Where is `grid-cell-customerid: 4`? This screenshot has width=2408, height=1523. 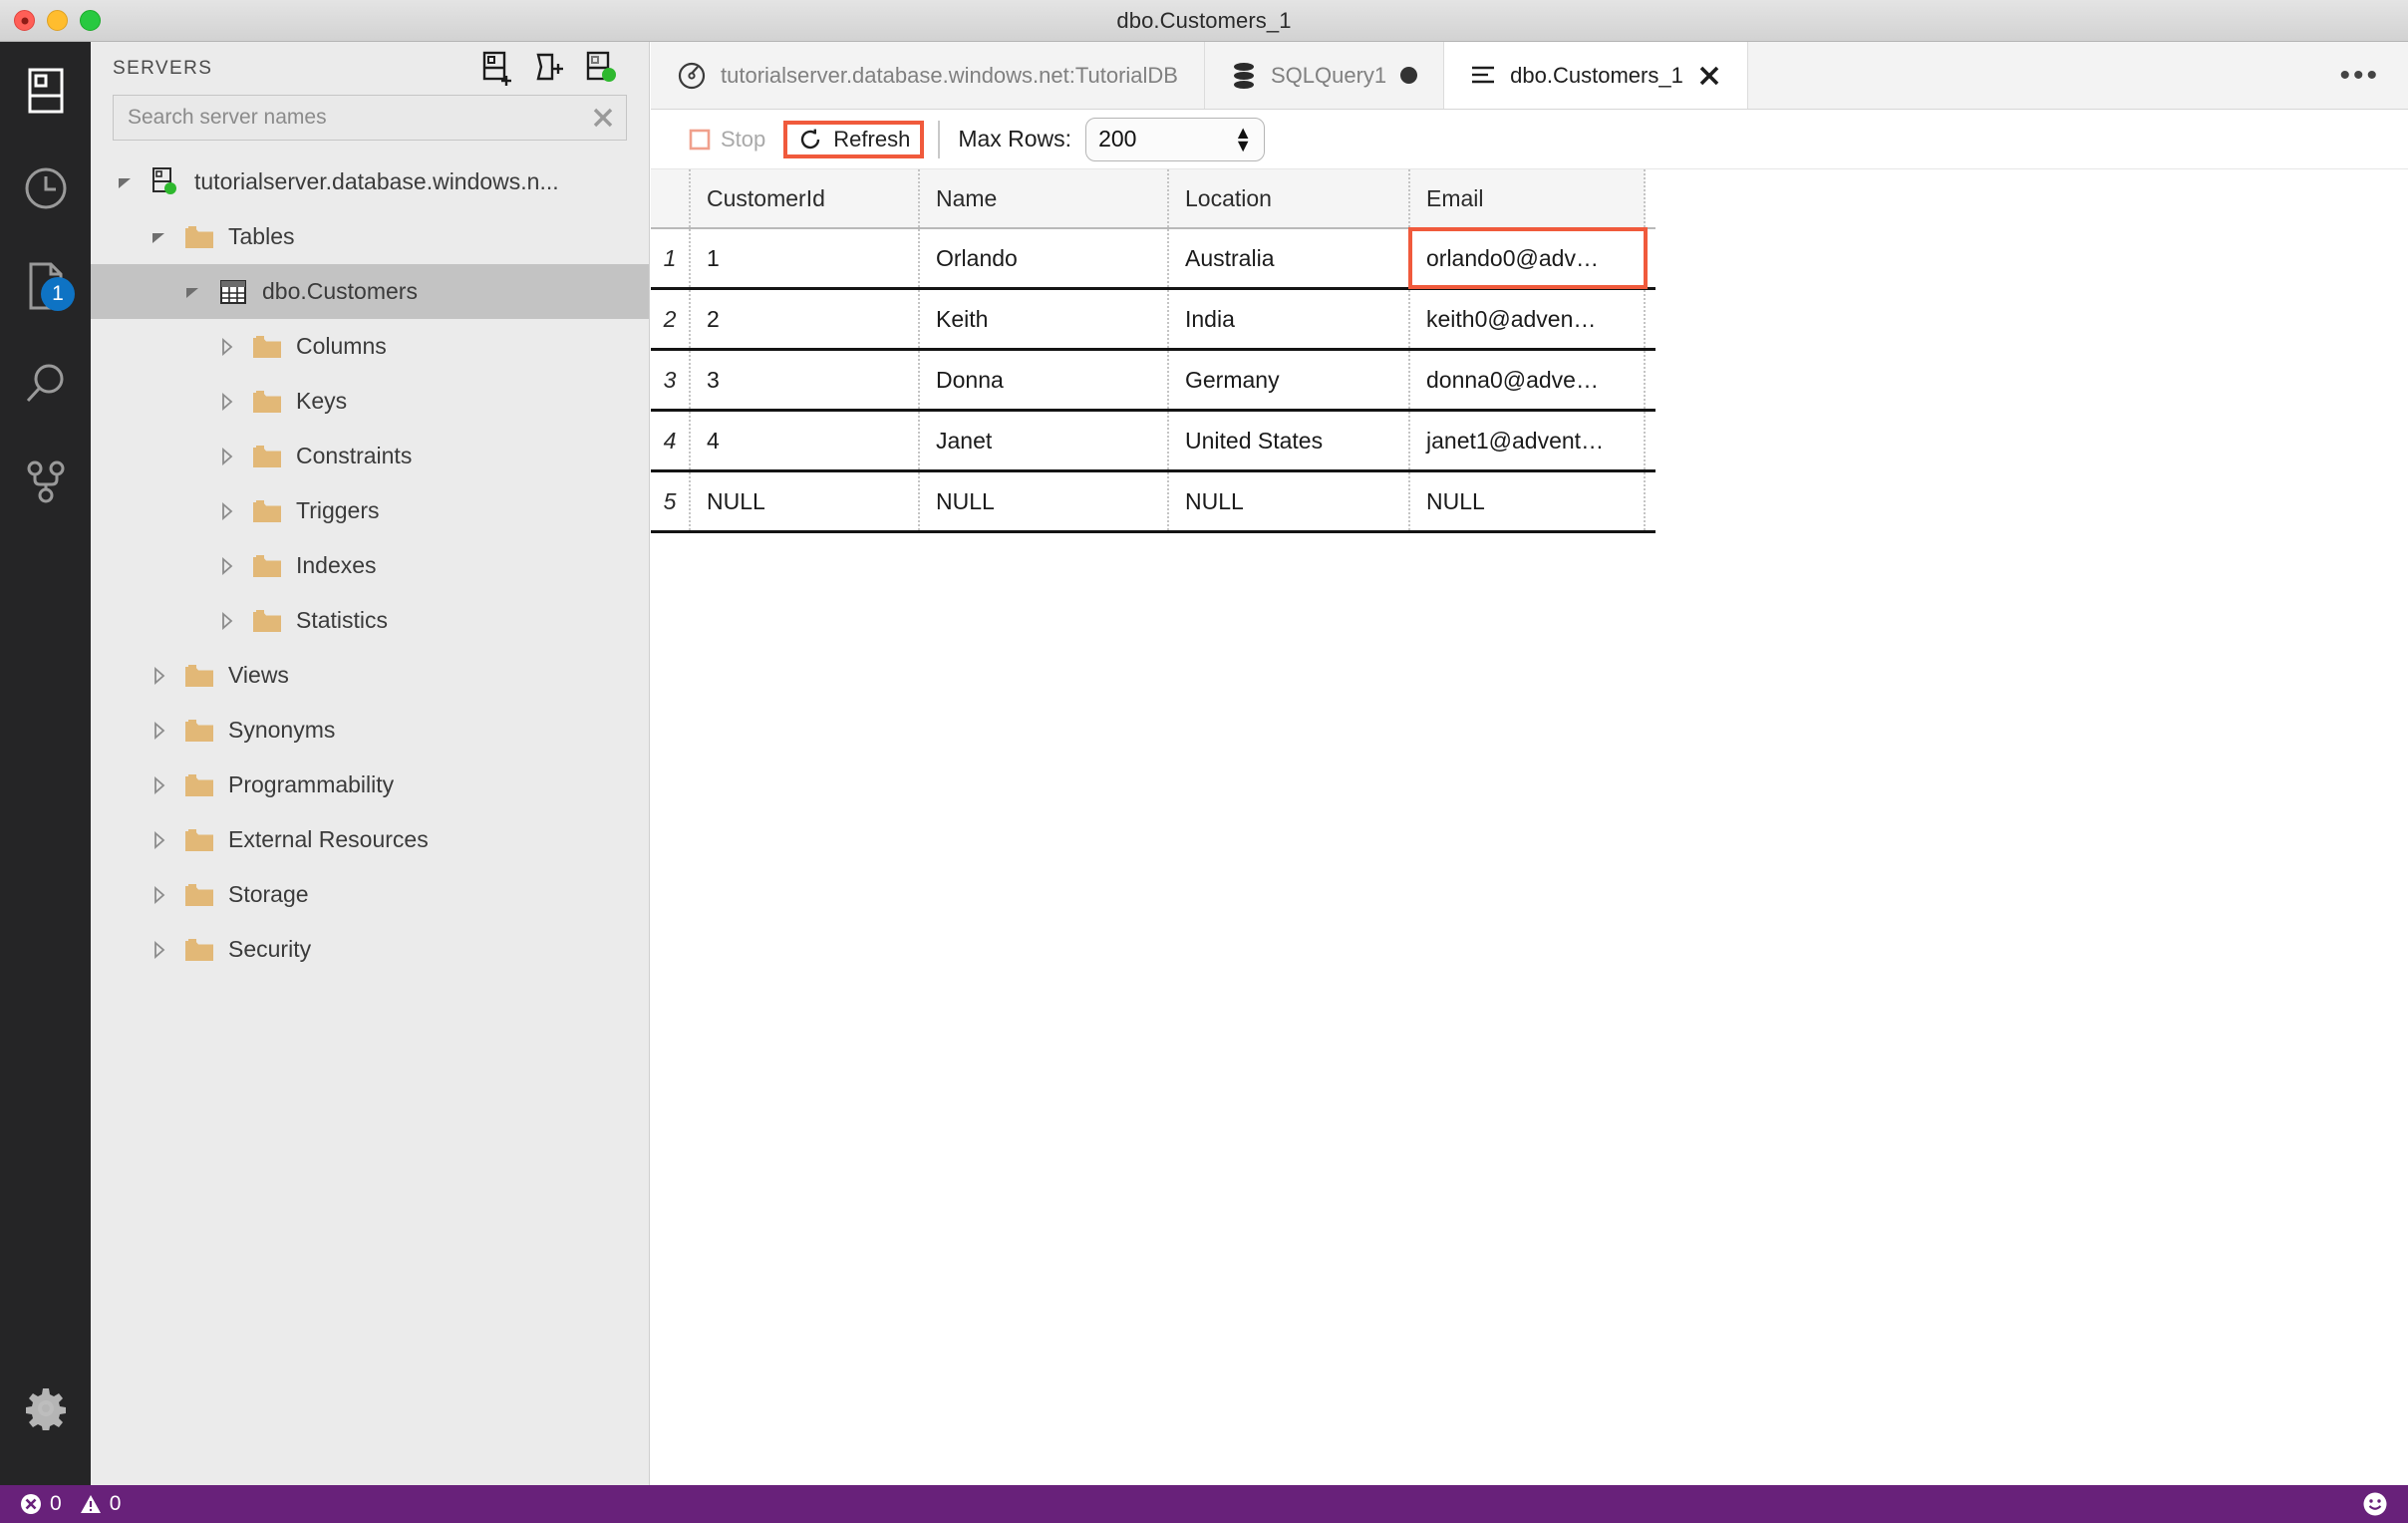
grid-cell-customerid: 4 is located at coordinates (805, 441).